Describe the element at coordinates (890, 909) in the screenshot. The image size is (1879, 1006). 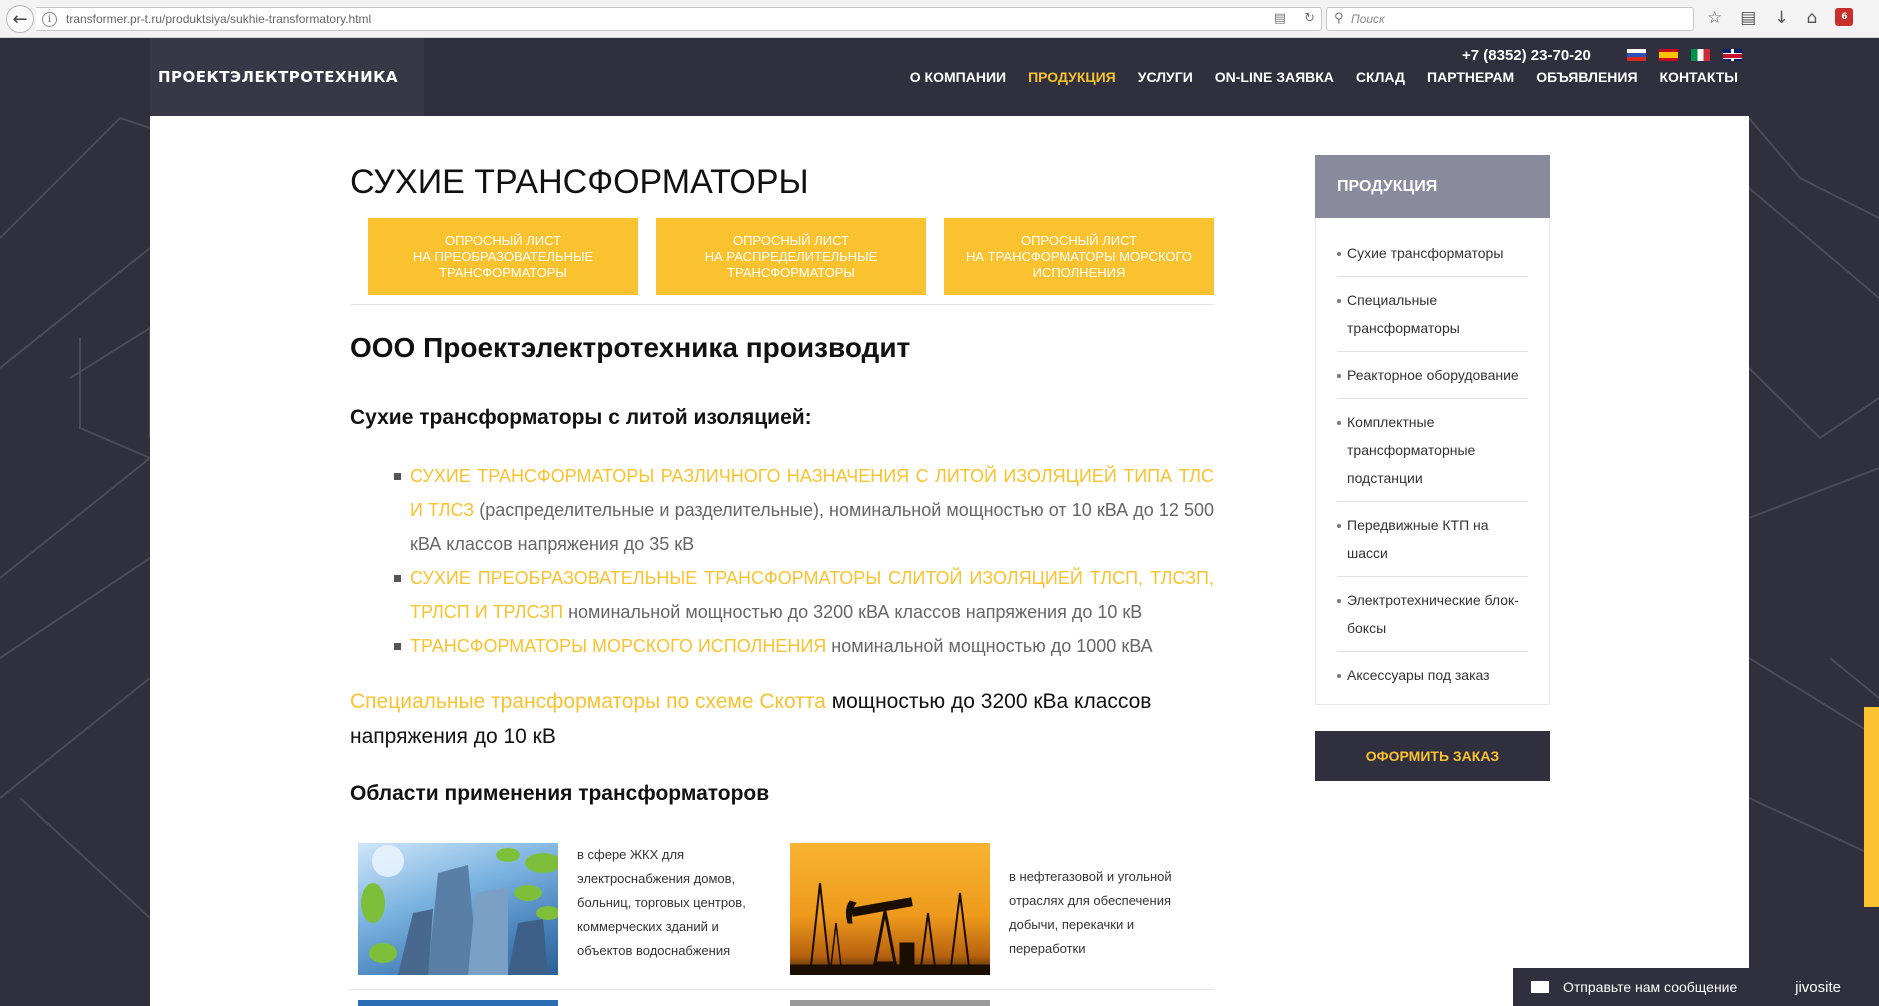
I see `oil-pump-image` at that location.